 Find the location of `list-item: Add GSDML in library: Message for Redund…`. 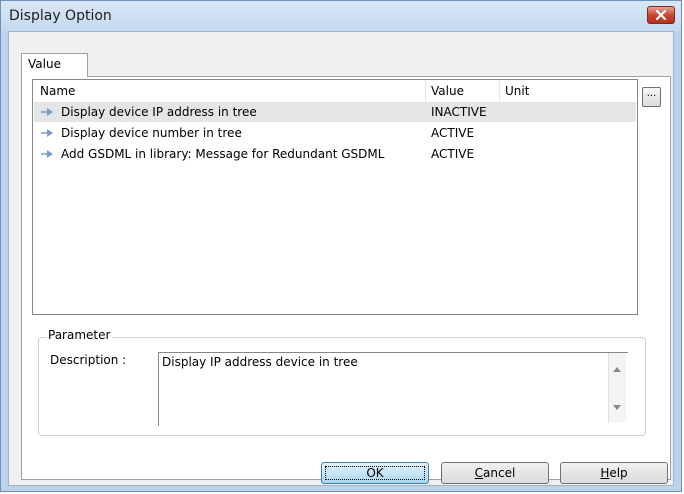

list-item: Add GSDML in library: Message for Redund… is located at coordinates (335, 154).